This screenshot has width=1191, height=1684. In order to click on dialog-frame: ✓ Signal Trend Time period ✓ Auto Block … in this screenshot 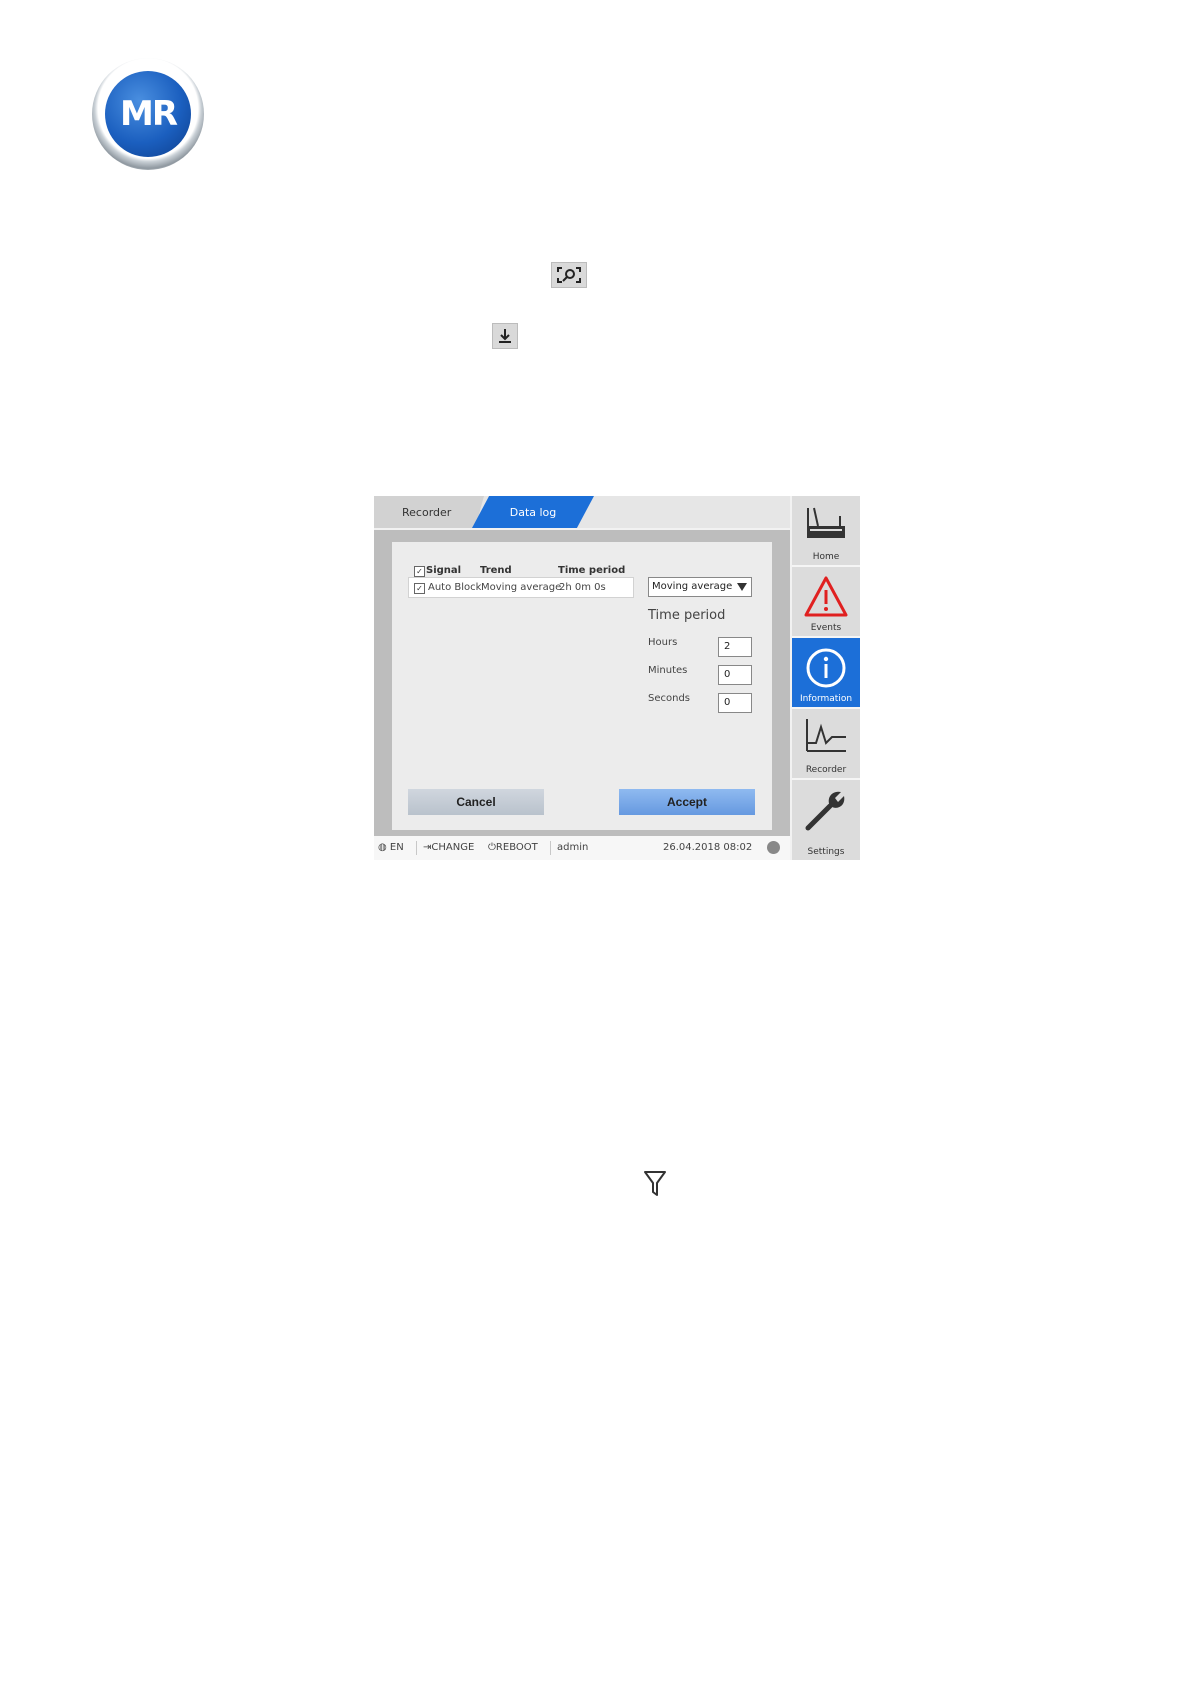, I will do `click(582, 683)`.